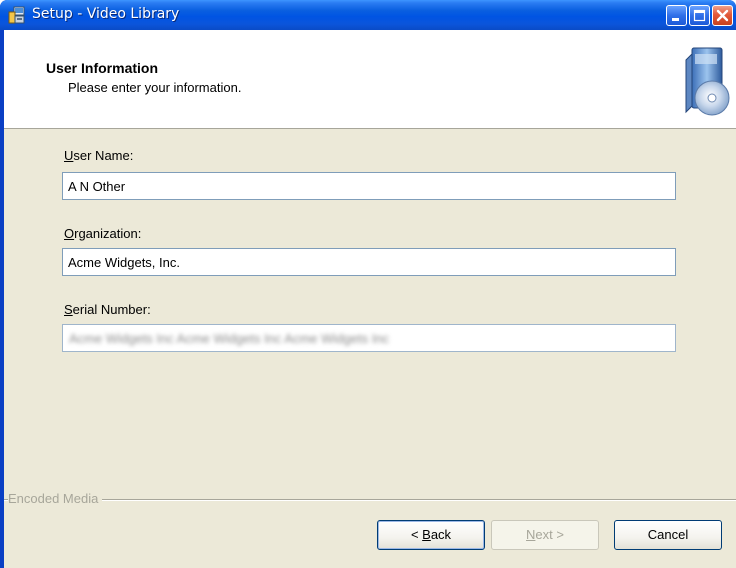  I want to click on user-name-label-text: ser Name:, so click(103, 155).